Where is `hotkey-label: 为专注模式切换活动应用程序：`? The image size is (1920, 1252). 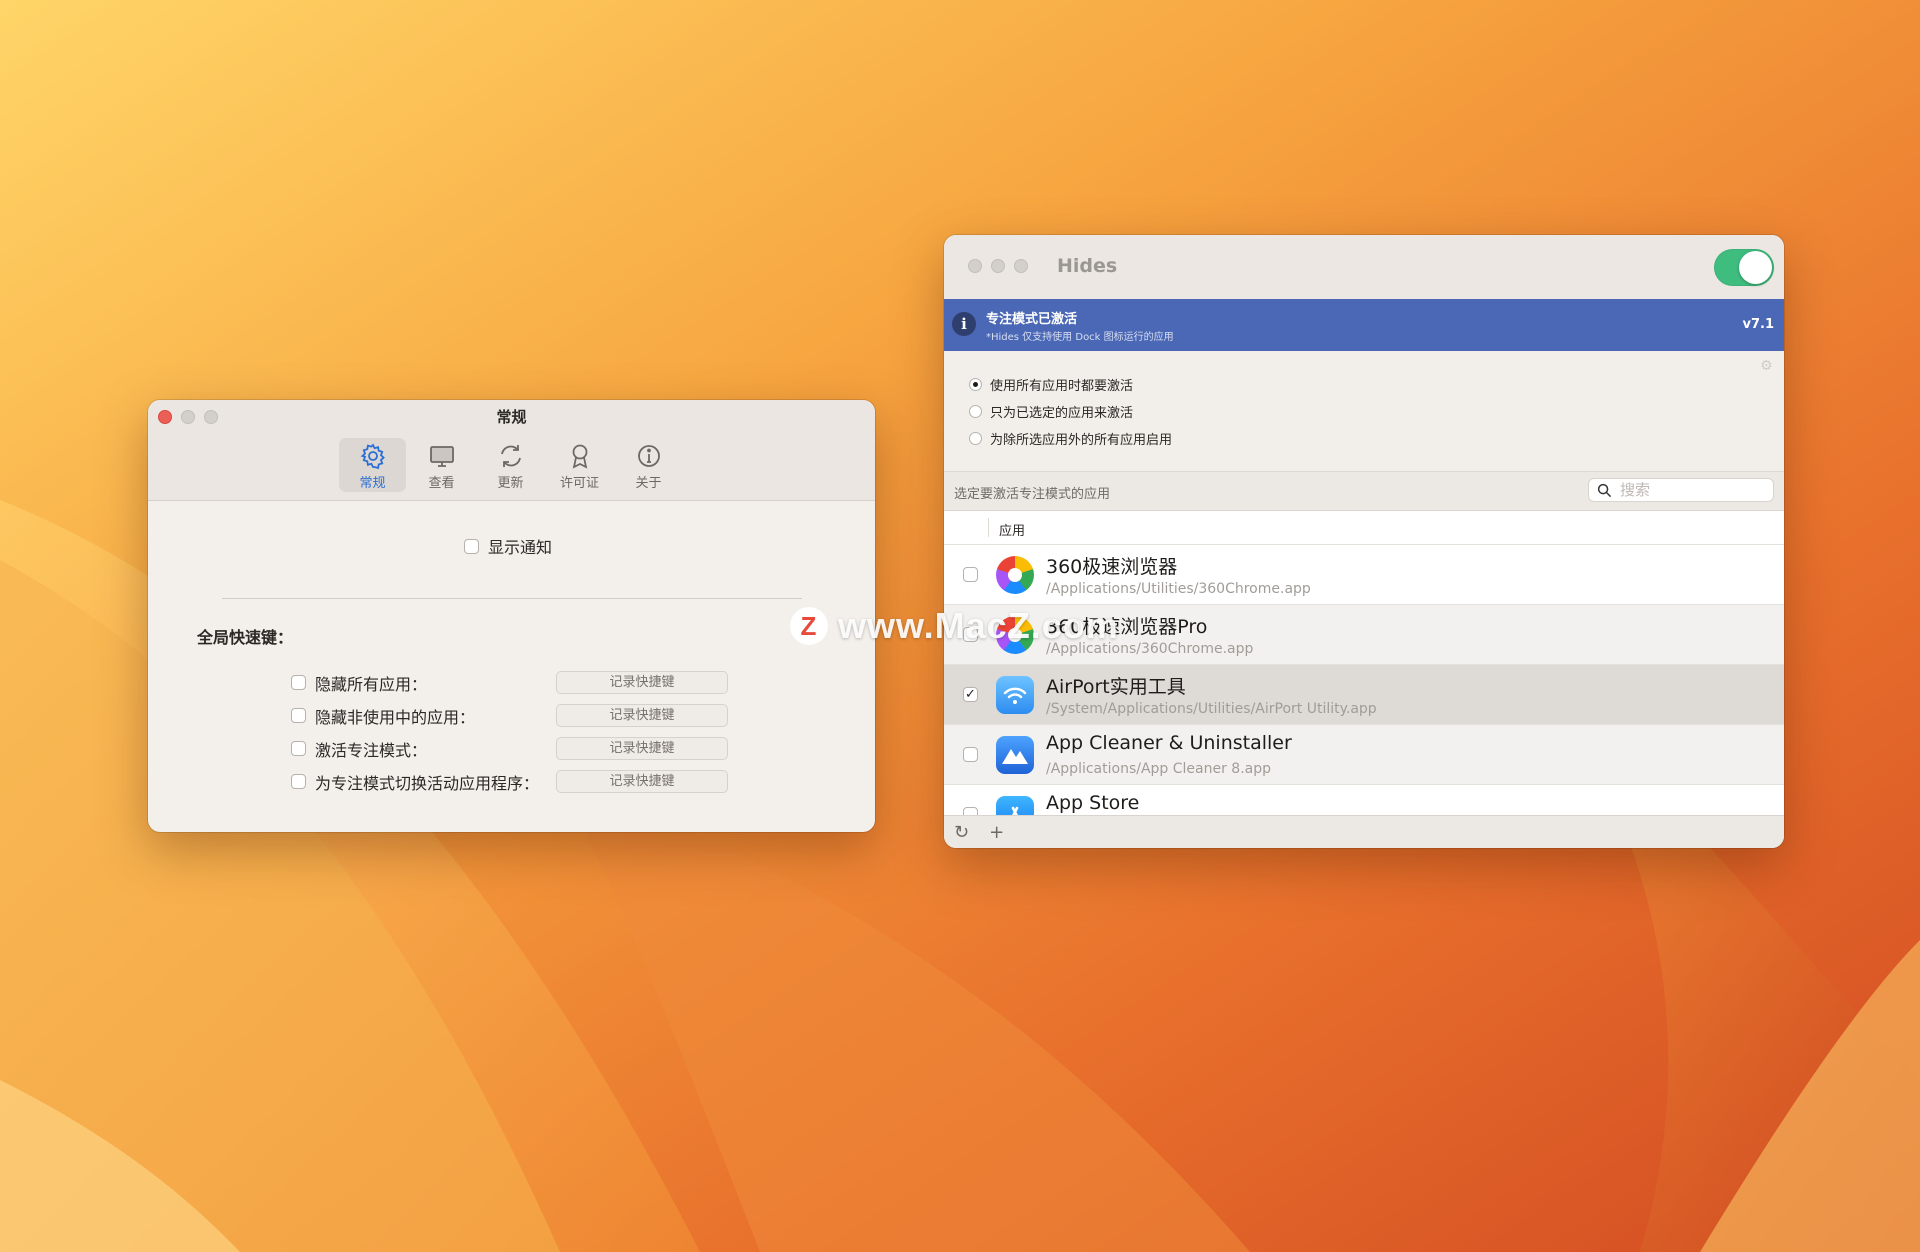 hotkey-label: 为专注模式切换活动应用程序： is located at coordinates (427, 783).